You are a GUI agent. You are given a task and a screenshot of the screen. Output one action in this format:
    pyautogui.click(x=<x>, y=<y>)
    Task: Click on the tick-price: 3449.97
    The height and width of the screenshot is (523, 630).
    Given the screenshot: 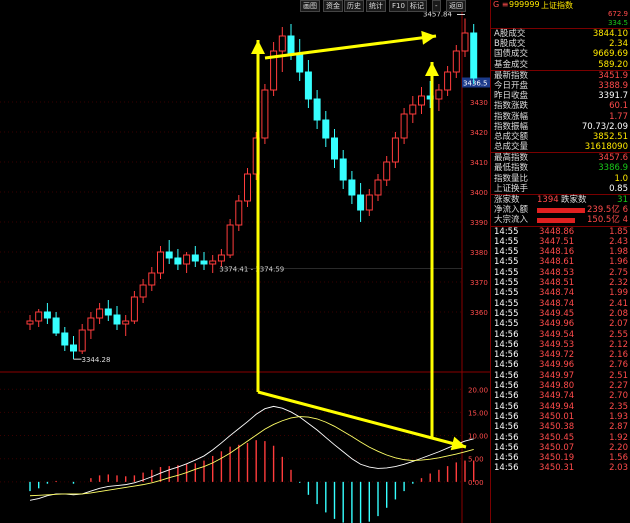 What is the action you would take?
    pyautogui.click(x=557, y=375)
    